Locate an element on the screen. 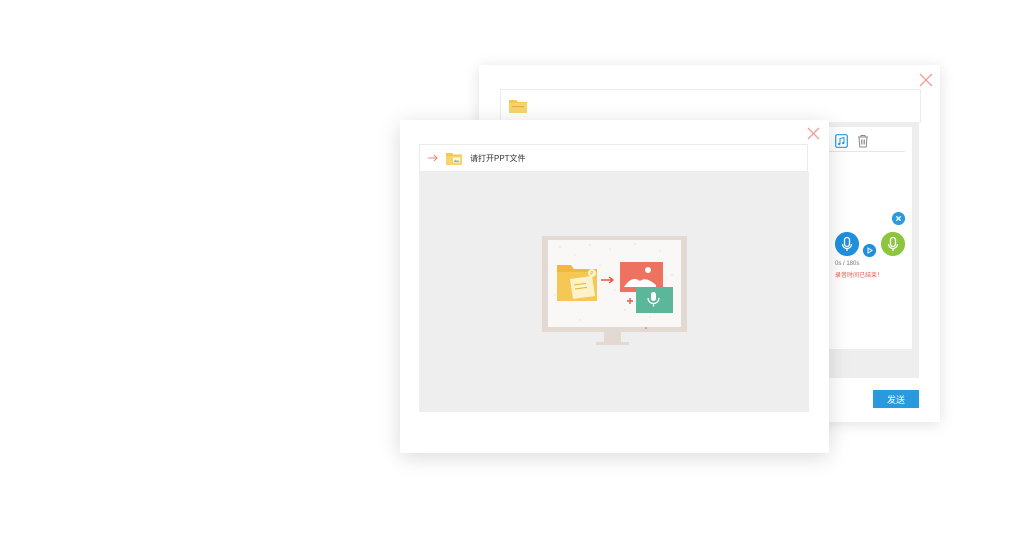 The image size is (1024, 550). timer-text: 0s / 180s is located at coordinates (847, 264).